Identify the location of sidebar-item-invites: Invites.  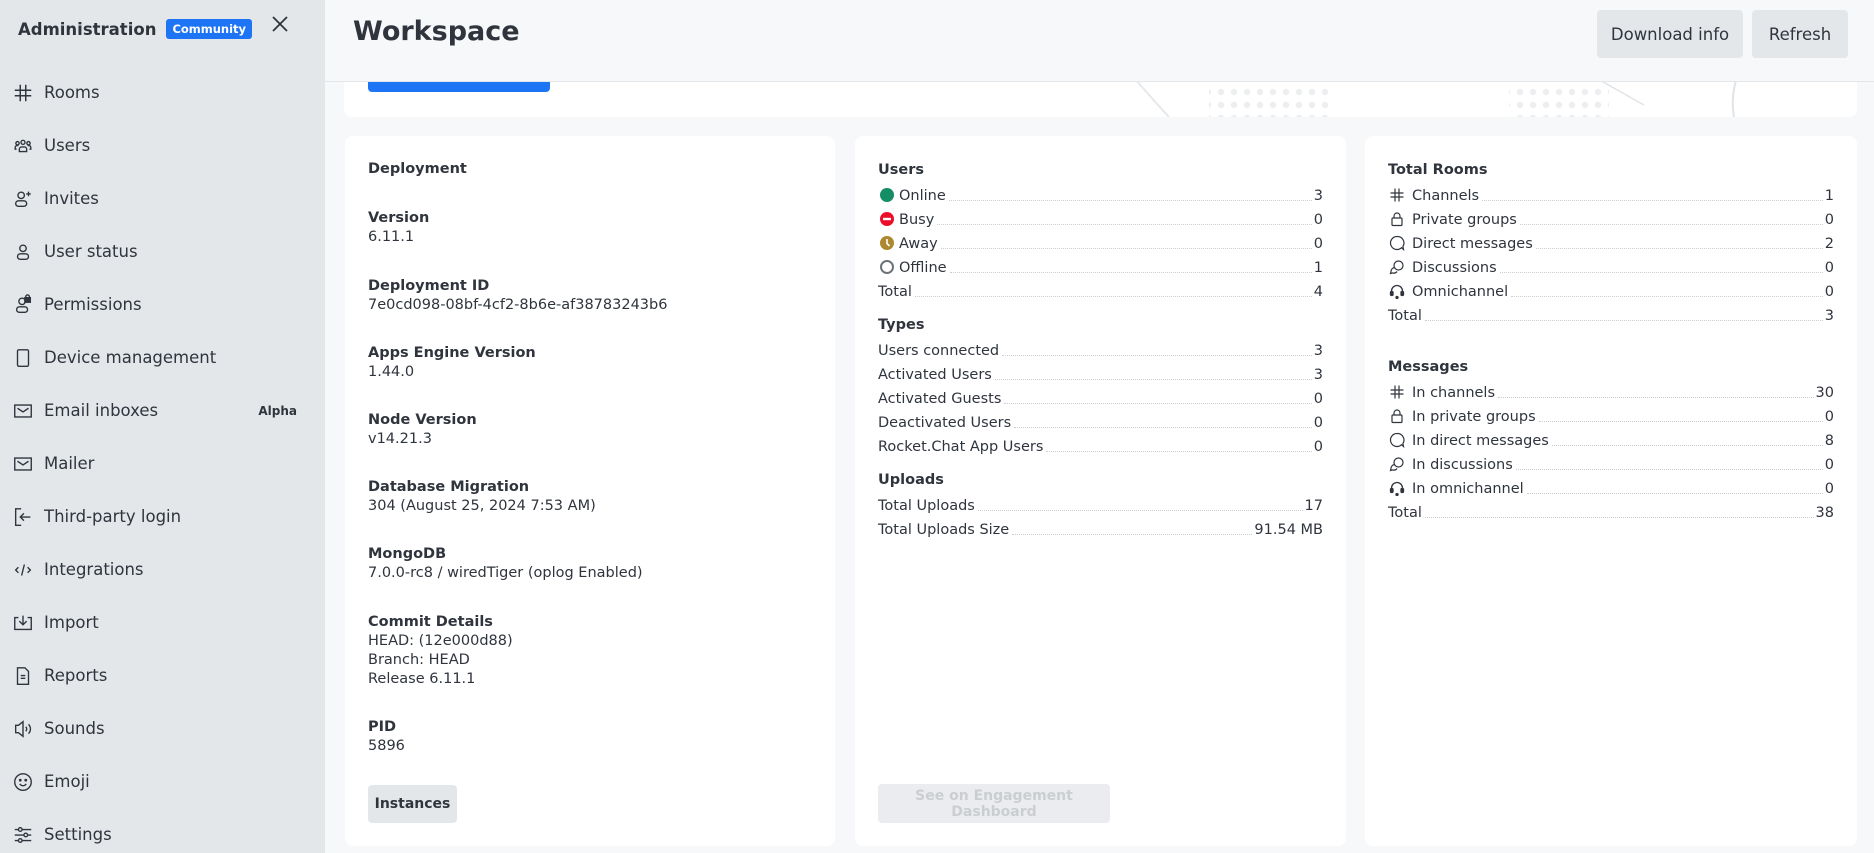
(162, 198).